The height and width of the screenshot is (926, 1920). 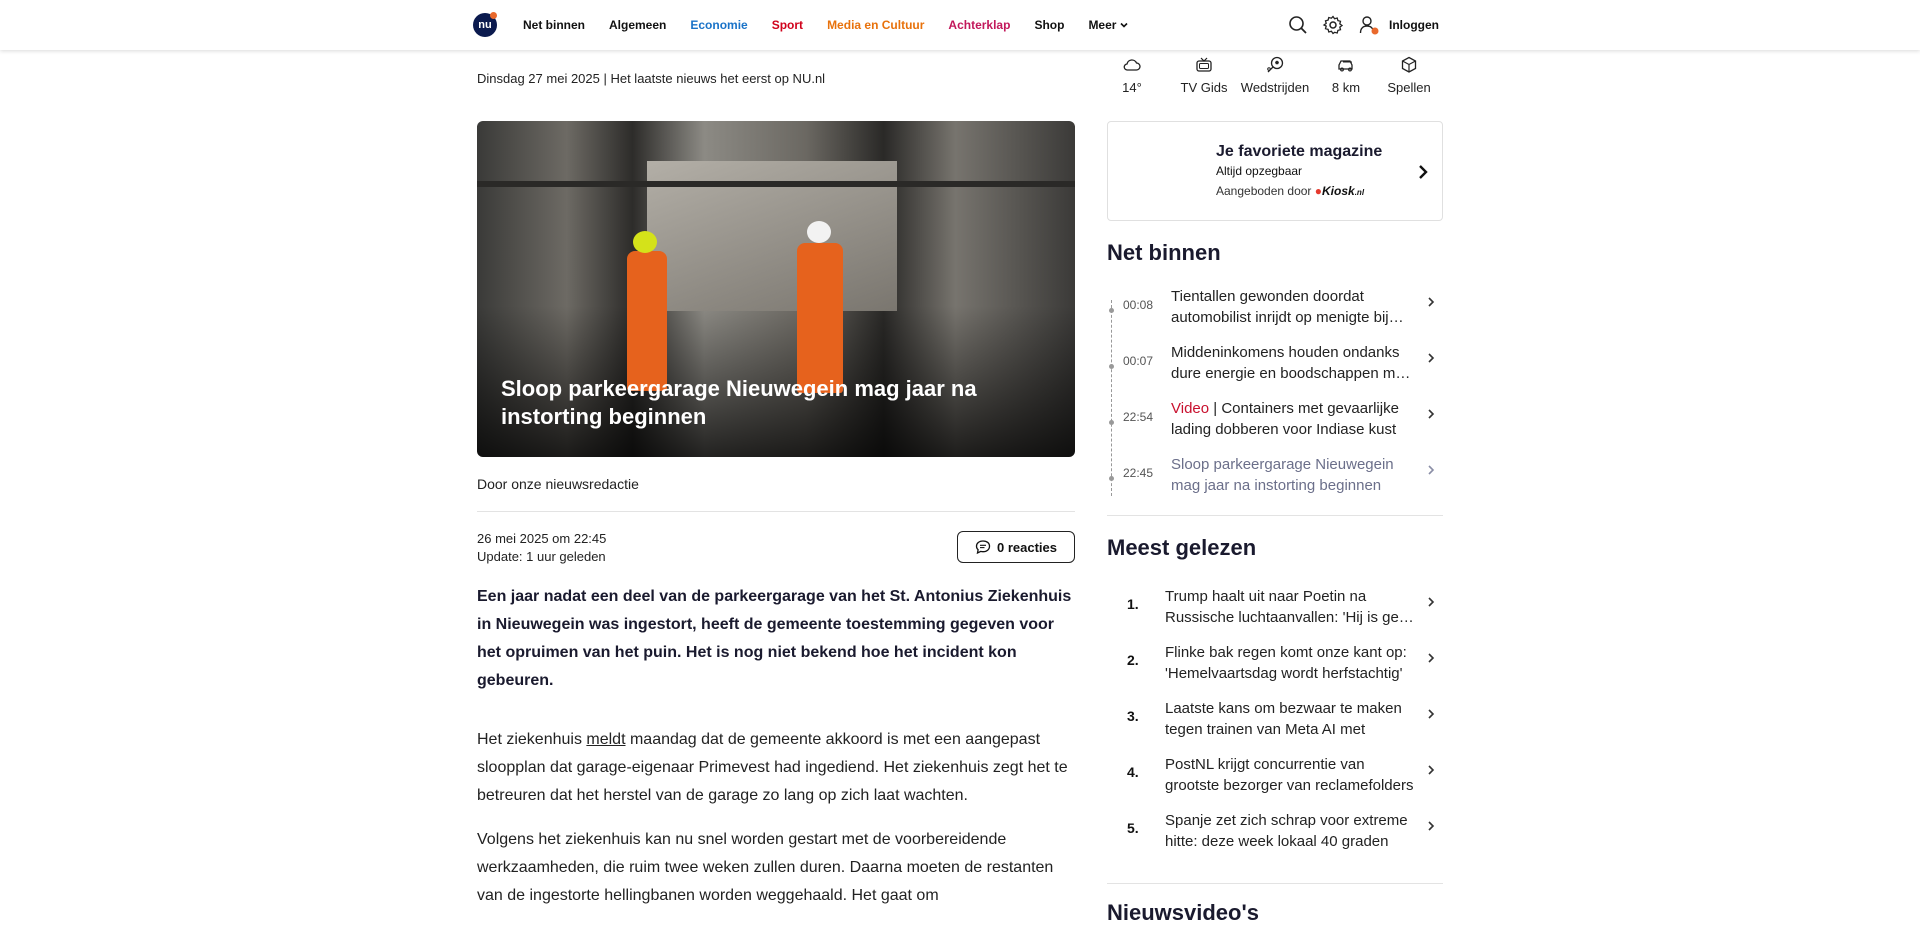 What do you see at coordinates (979, 25) in the screenshot?
I see `nav-achterklap: Achterklap` at bounding box center [979, 25].